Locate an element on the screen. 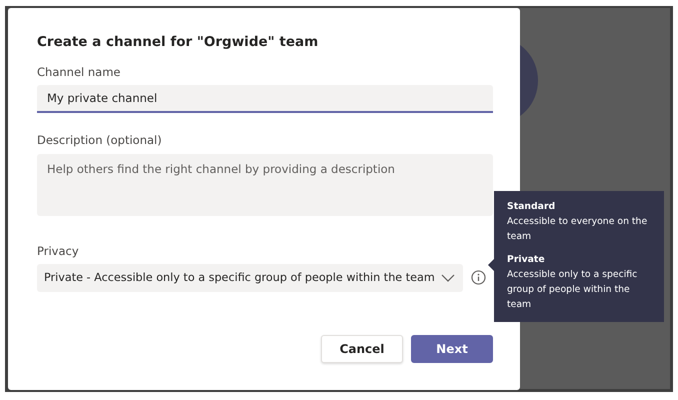 The height and width of the screenshot is (400, 678). field-label: Channel name is located at coordinates (78, 73).